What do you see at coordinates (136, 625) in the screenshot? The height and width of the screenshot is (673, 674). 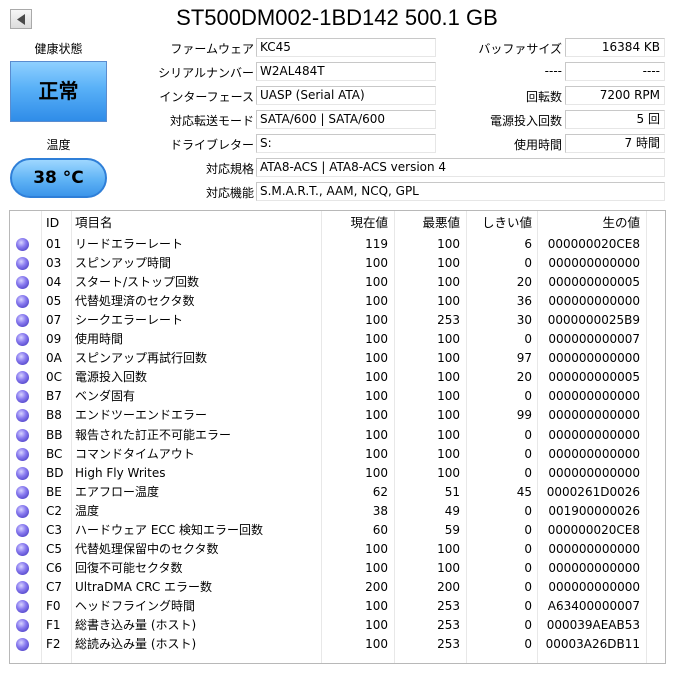 I see `cell-name: 総書き込み量 (ホスト)` at bounding box center [136, 625].